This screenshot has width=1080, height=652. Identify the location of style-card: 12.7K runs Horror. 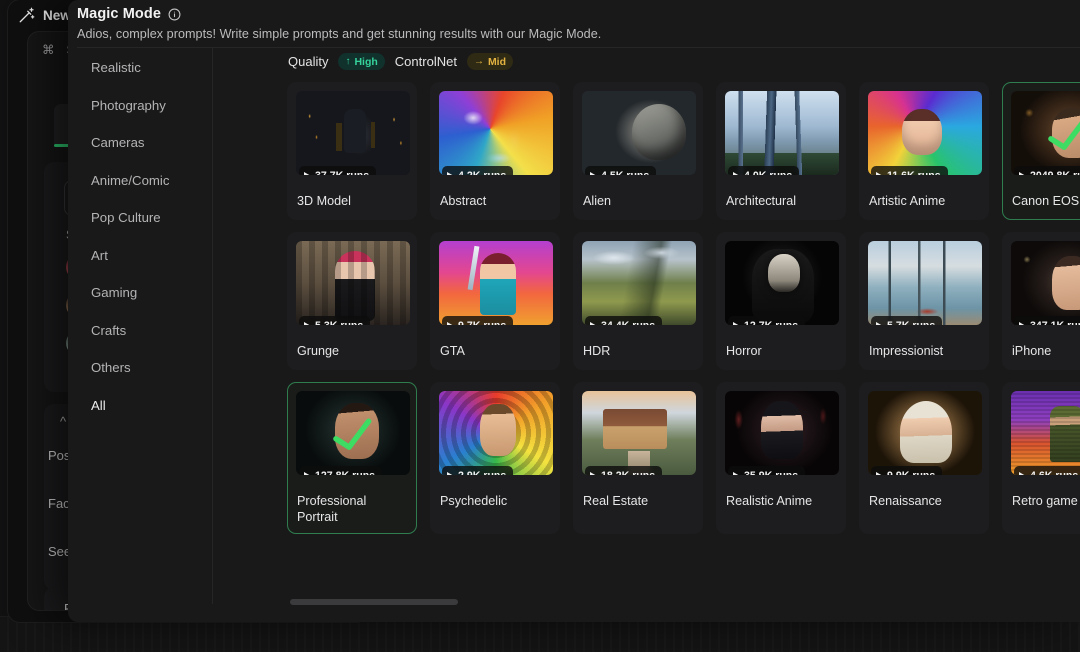
(781, 301).